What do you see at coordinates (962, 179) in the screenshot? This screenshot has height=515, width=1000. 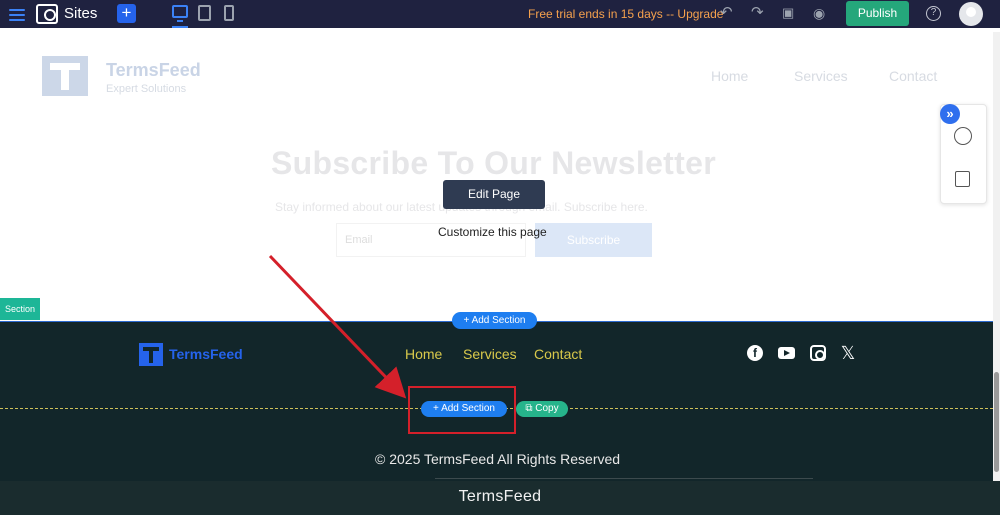 I see `edit-icon` at bounding box center [962, 179].